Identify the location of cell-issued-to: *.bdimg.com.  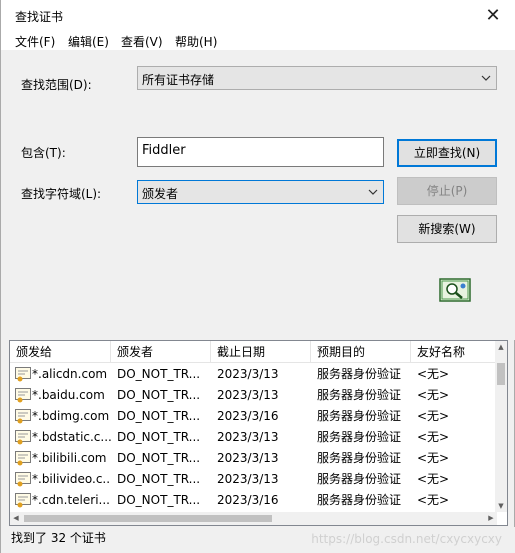
(71, 416).